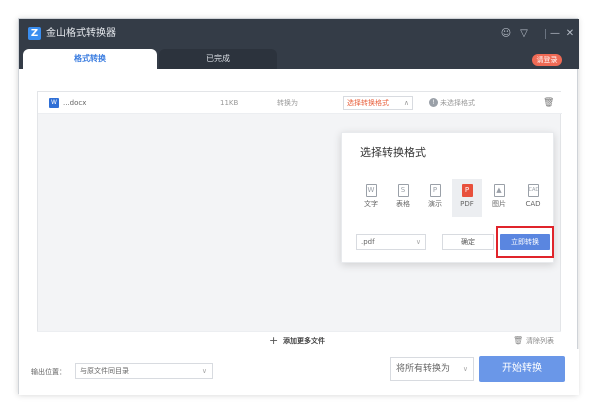  I want to click on titlebar-divider, so click(545, 34).